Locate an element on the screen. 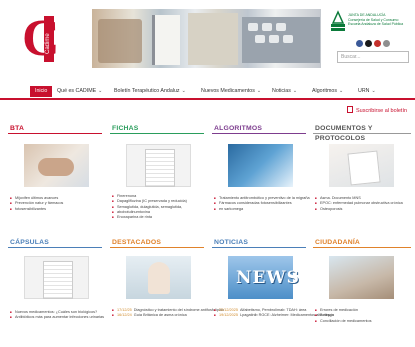  item-date: 19/12/2025 is located at coordinates (229, 315).